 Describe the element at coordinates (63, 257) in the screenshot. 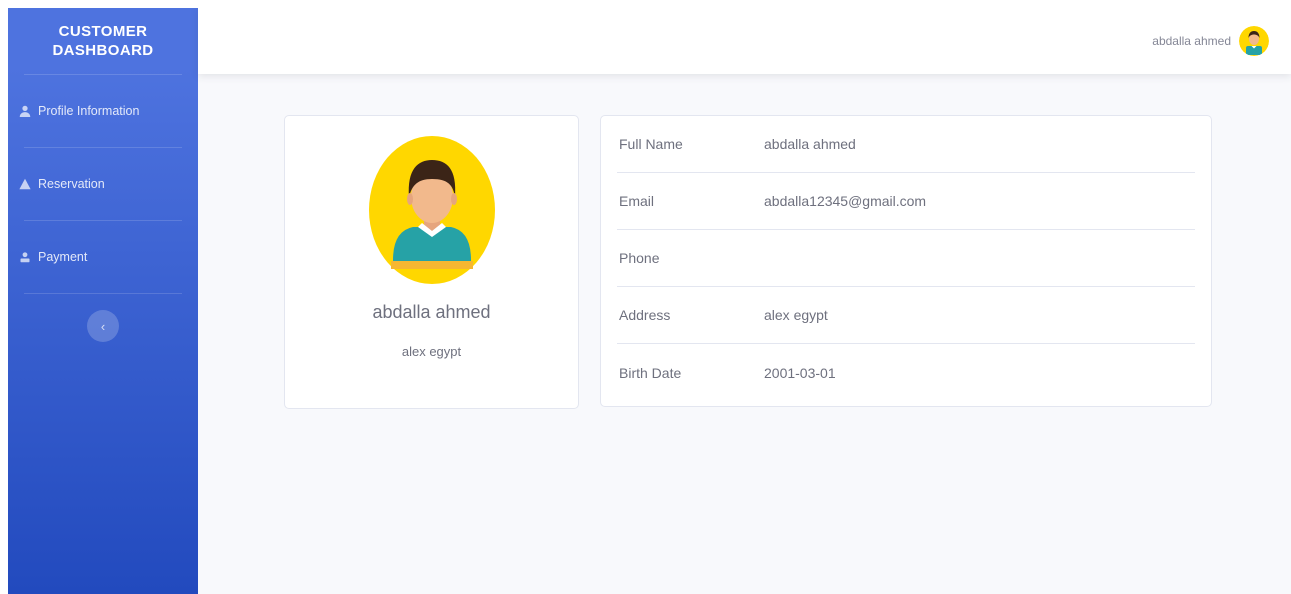

I see `sidebar-item-label: Payment` at that location.